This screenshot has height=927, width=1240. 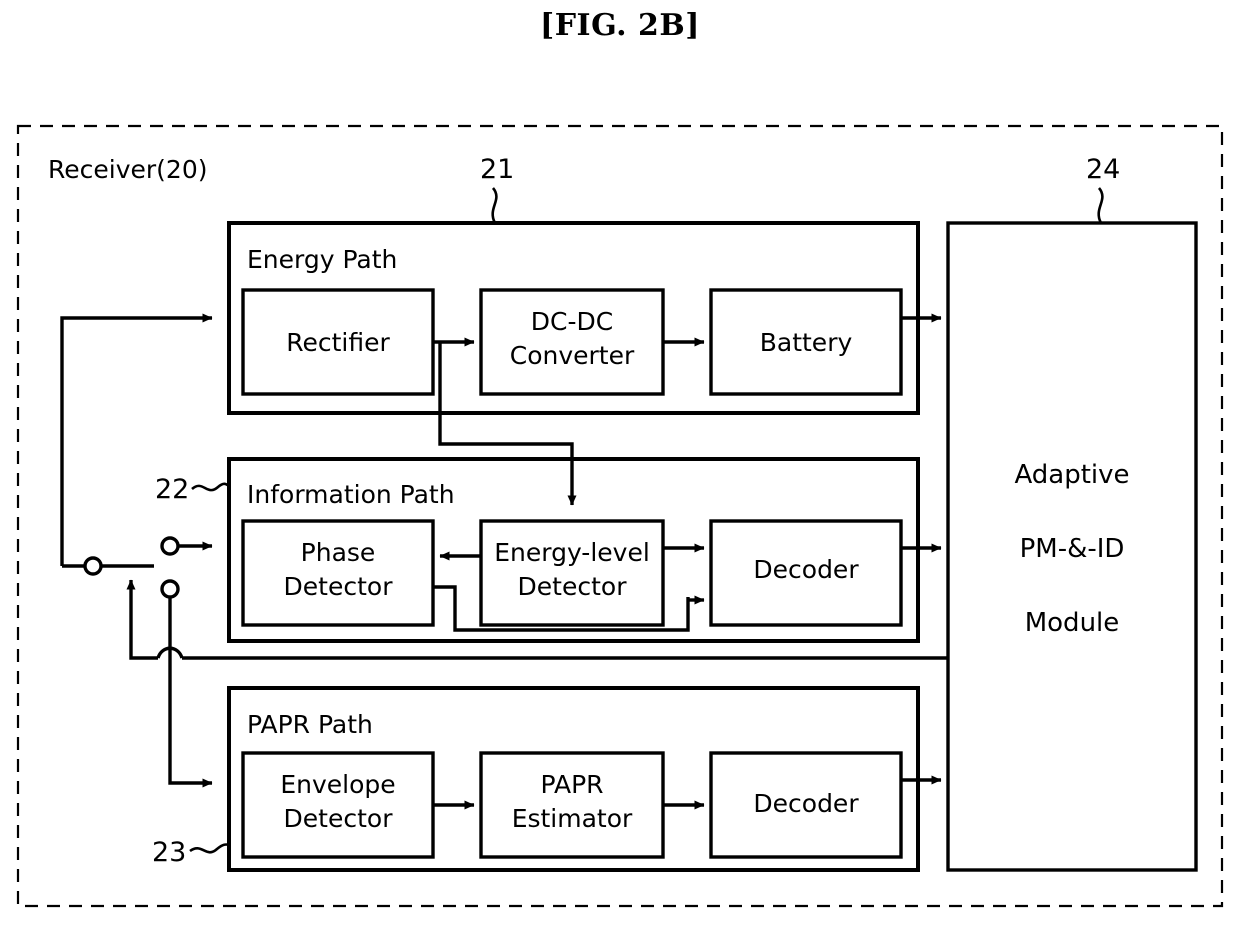 What do you see at coordinates (170, 589) in the screenshot?
I see `switch-terminal-papr` at bounding box center [170, 589].